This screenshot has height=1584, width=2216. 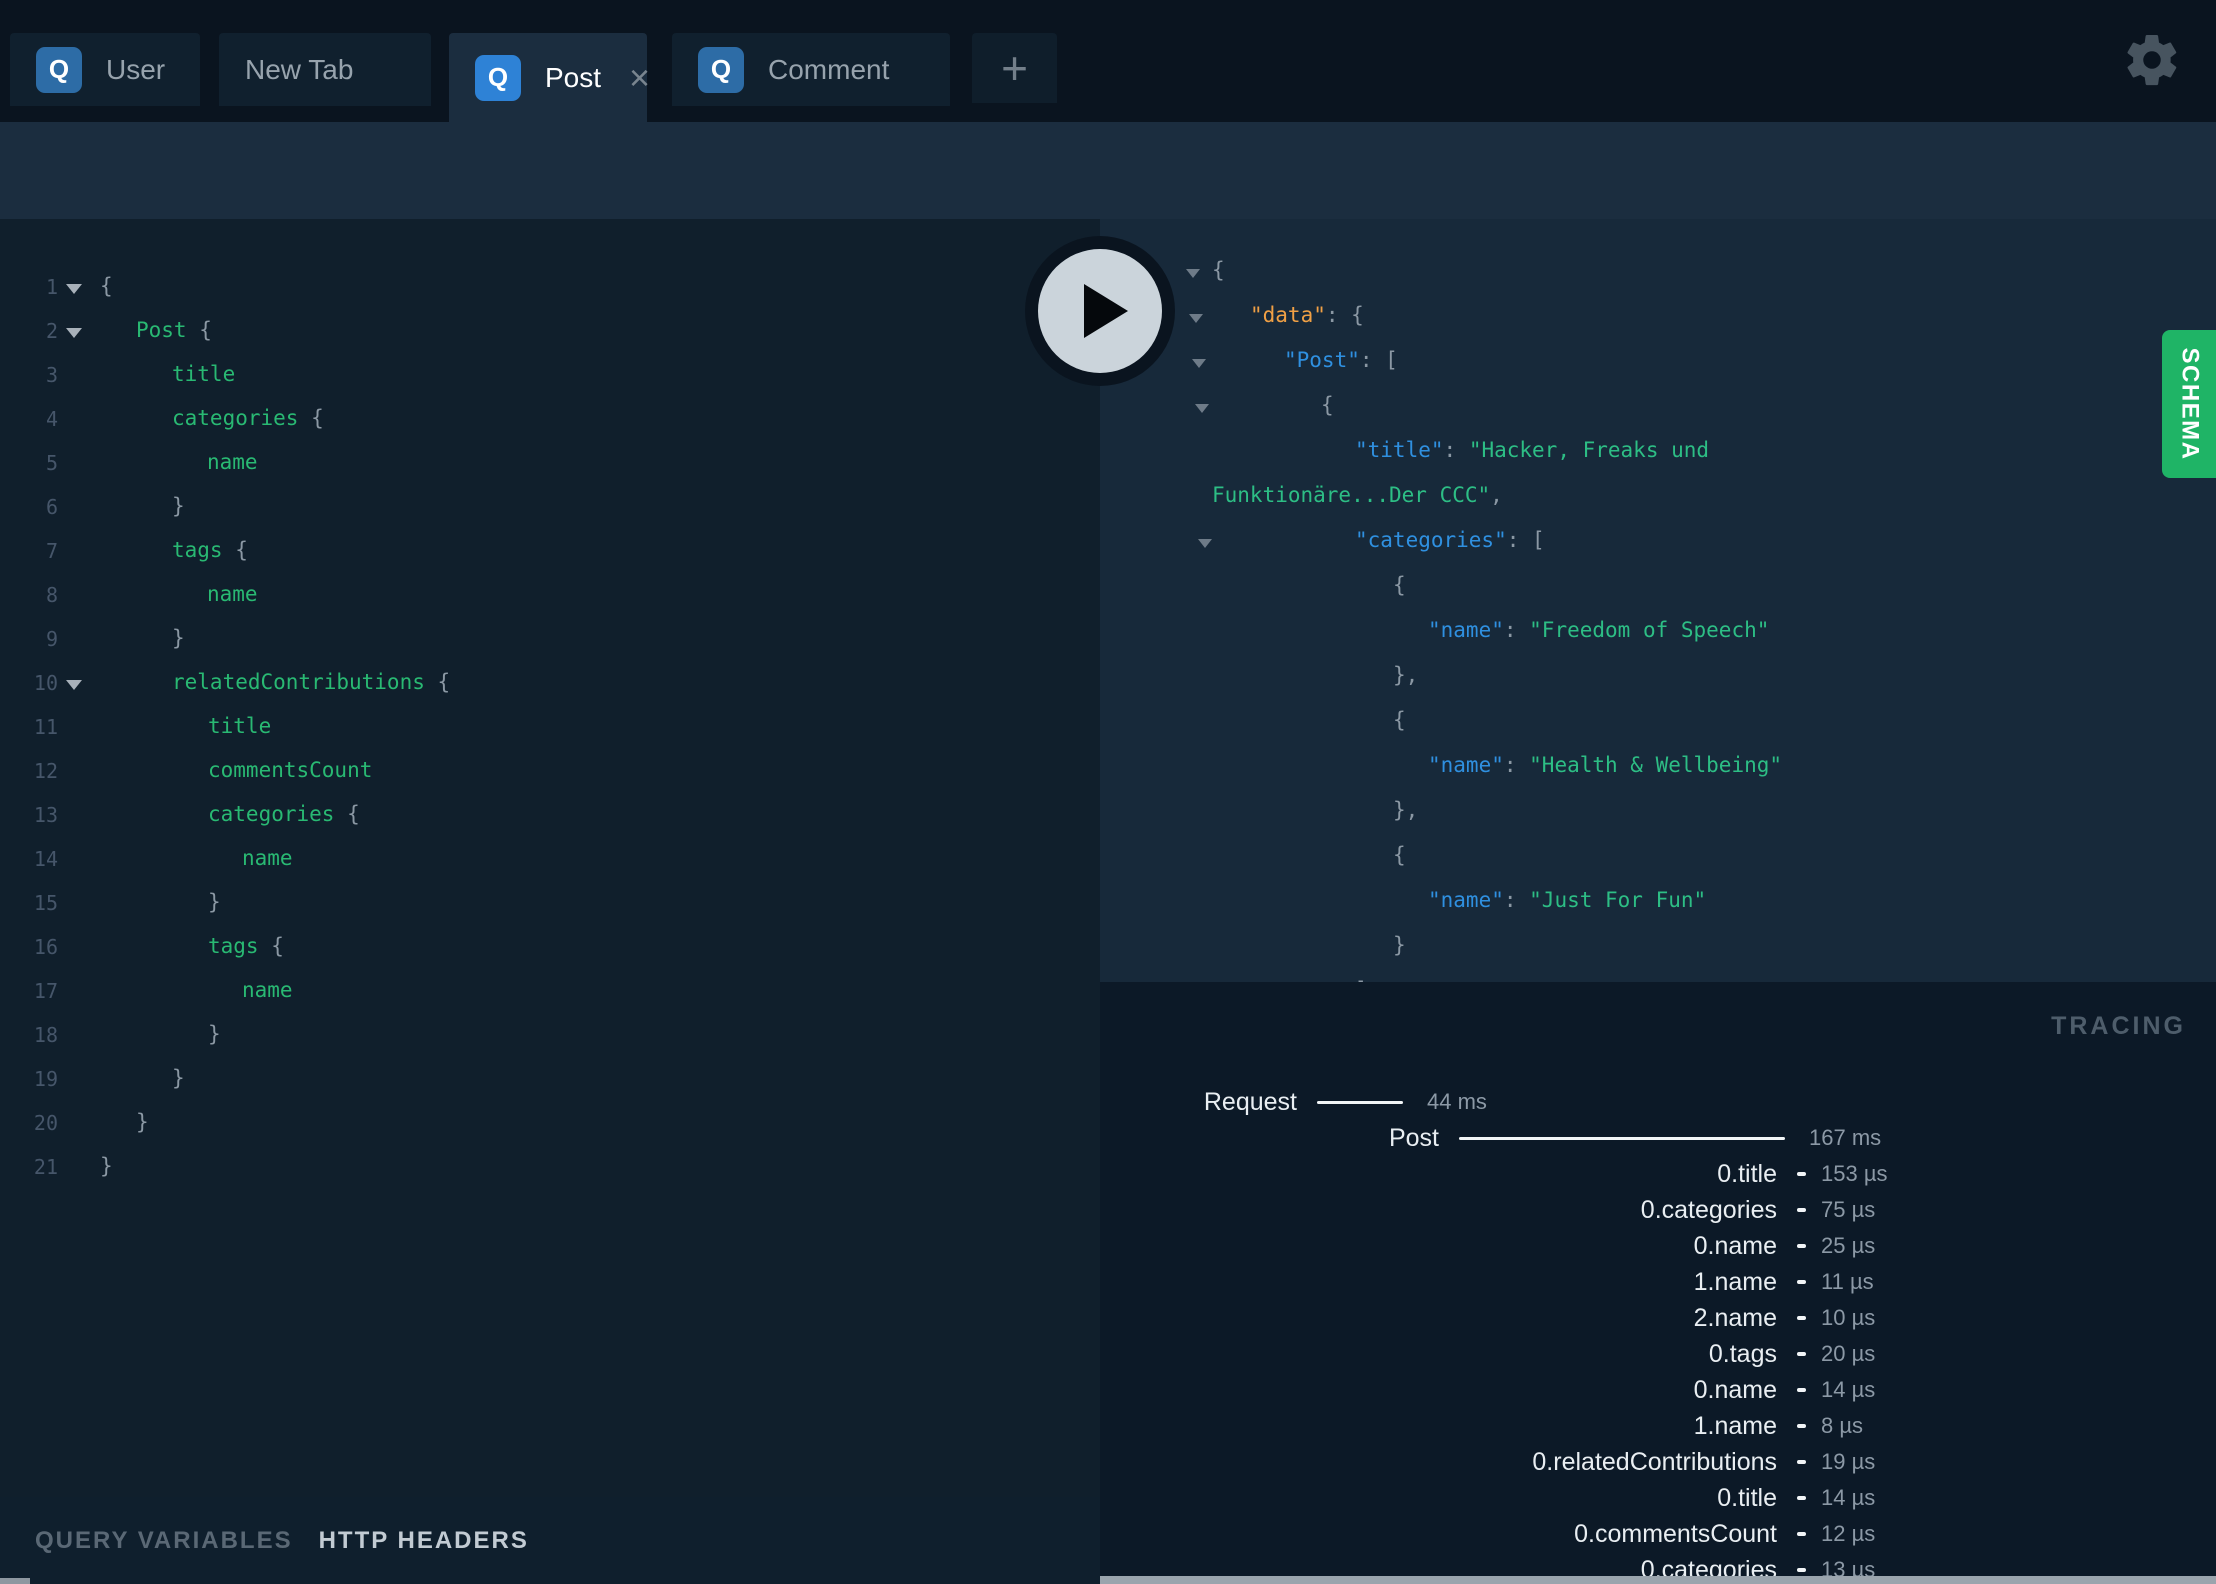 I want to click on response-line: {, so click(x=1658, y=722).